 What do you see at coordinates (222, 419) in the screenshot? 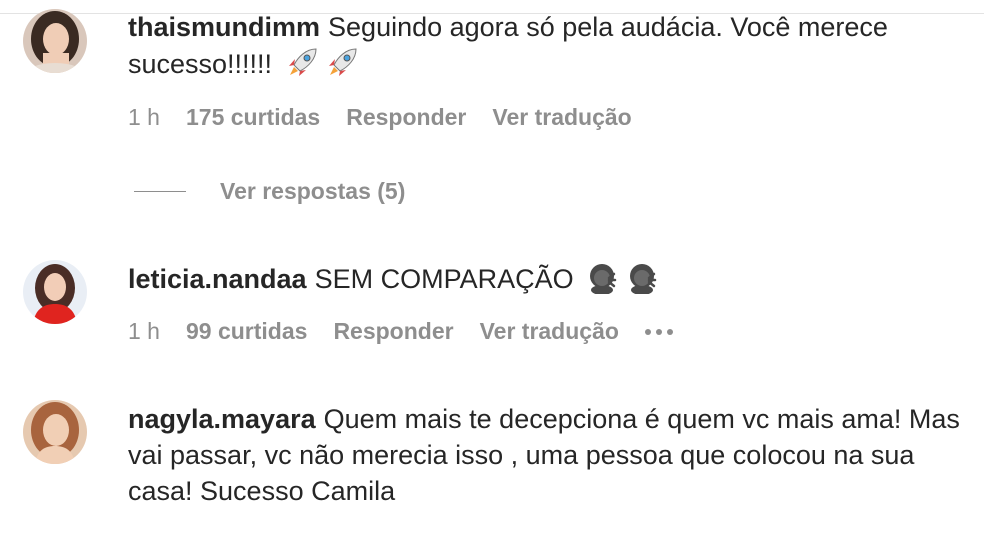
I see `comment-username: nagyla.mayara` at bounding box center [222, 419].